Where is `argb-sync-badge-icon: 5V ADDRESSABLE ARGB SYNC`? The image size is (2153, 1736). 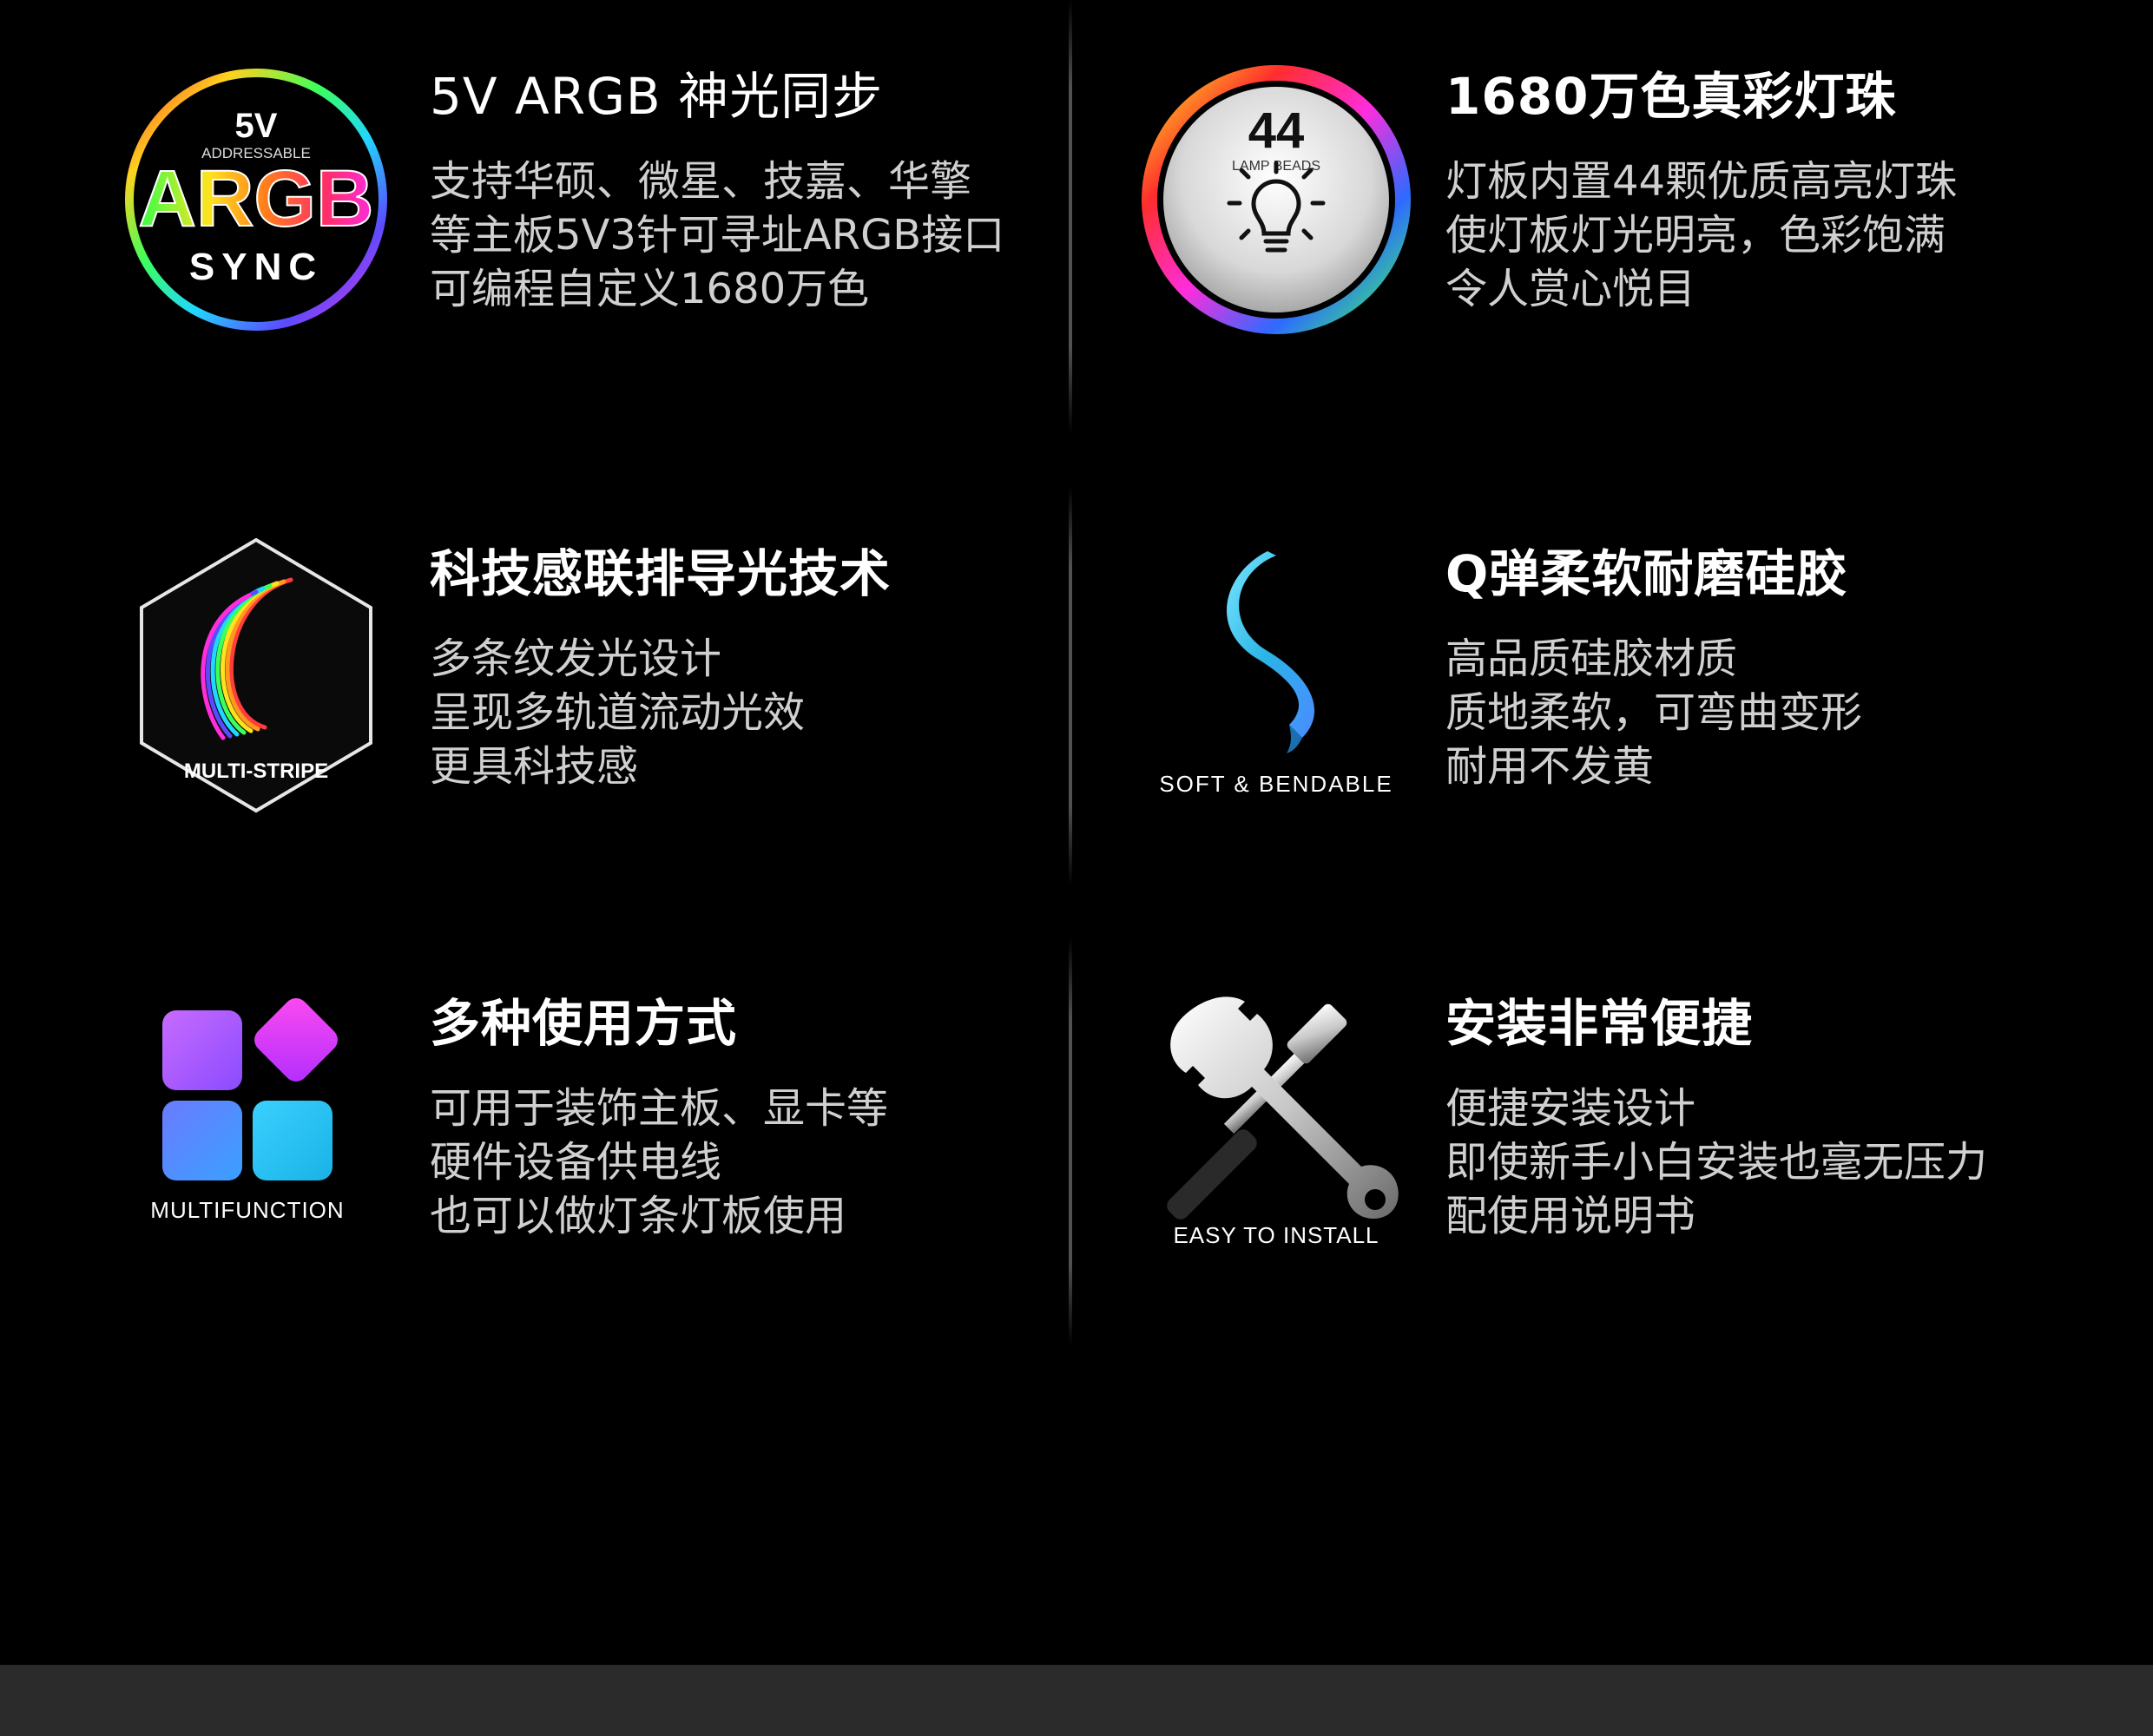
argb-sync-badge-icon: 5V ADDRESSABLE ARGB SYNC is located at coordinates (264, 208).